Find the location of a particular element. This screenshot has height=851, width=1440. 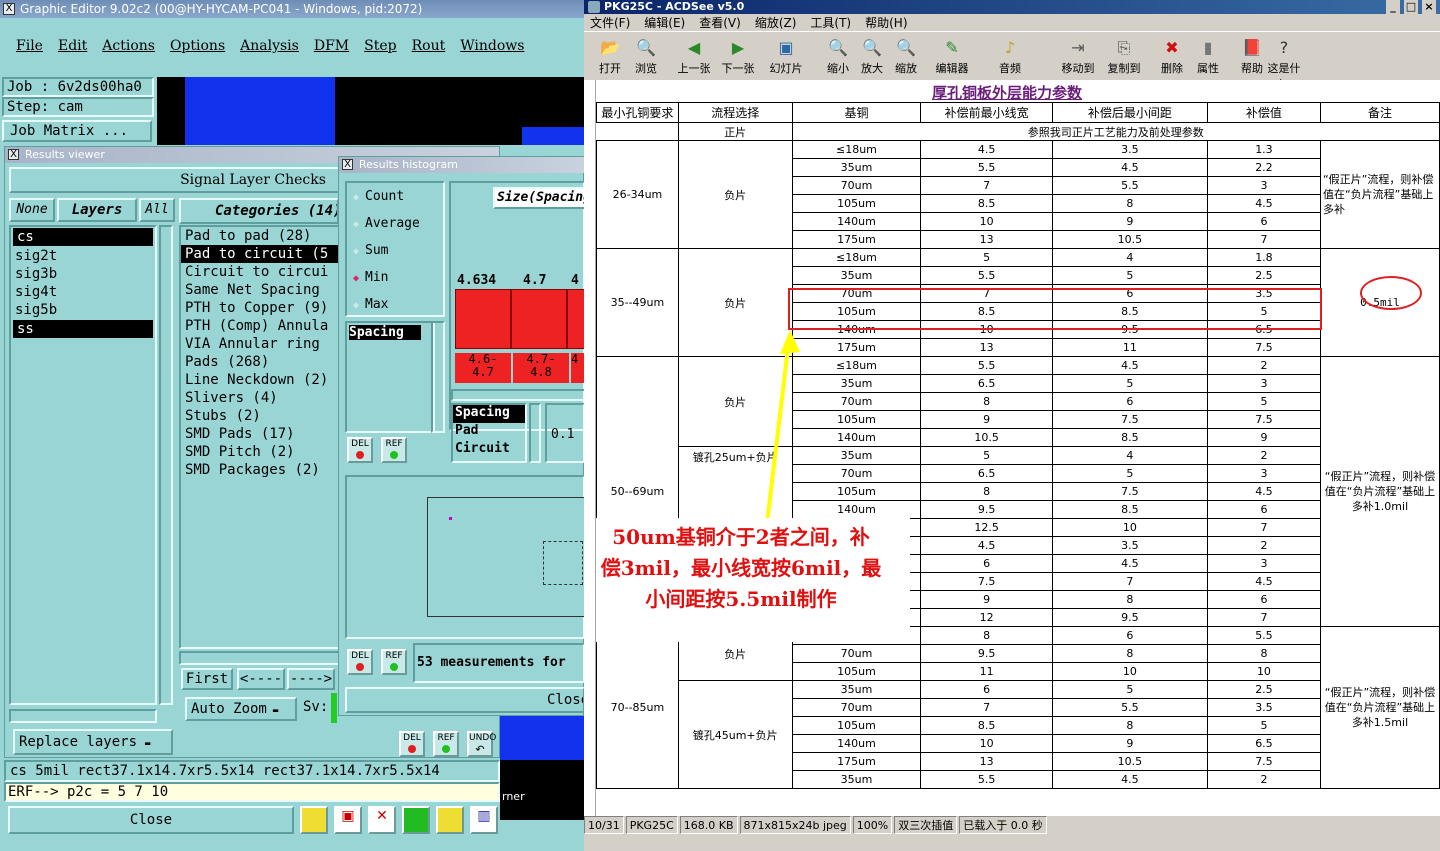

measure-item: Spacing is located at coordinates (489, 414).